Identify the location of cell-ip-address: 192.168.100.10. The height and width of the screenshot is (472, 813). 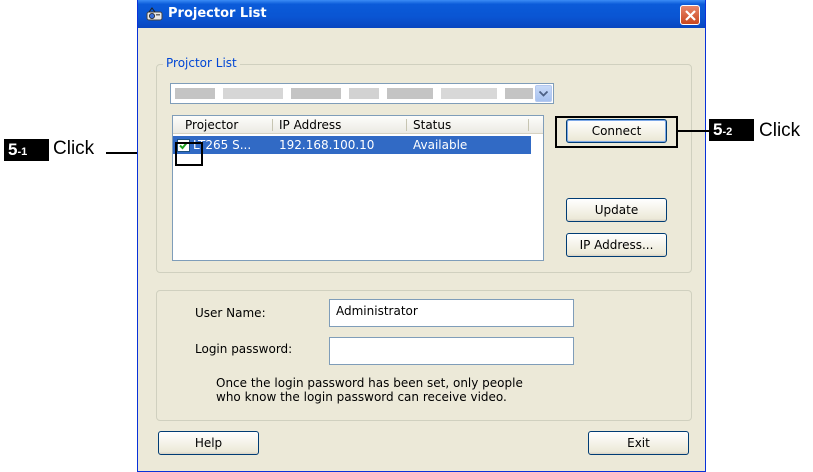
(327, 145).